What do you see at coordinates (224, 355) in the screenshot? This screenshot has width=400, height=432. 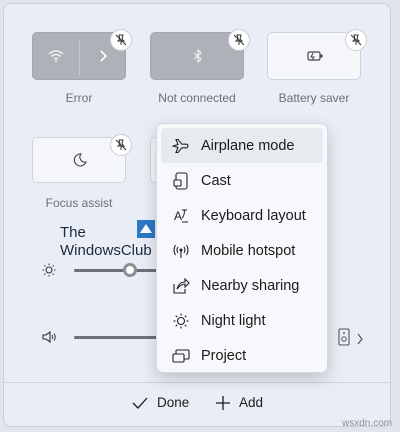 I see `menu-item-label: Project` at bounding box center [224, 355].